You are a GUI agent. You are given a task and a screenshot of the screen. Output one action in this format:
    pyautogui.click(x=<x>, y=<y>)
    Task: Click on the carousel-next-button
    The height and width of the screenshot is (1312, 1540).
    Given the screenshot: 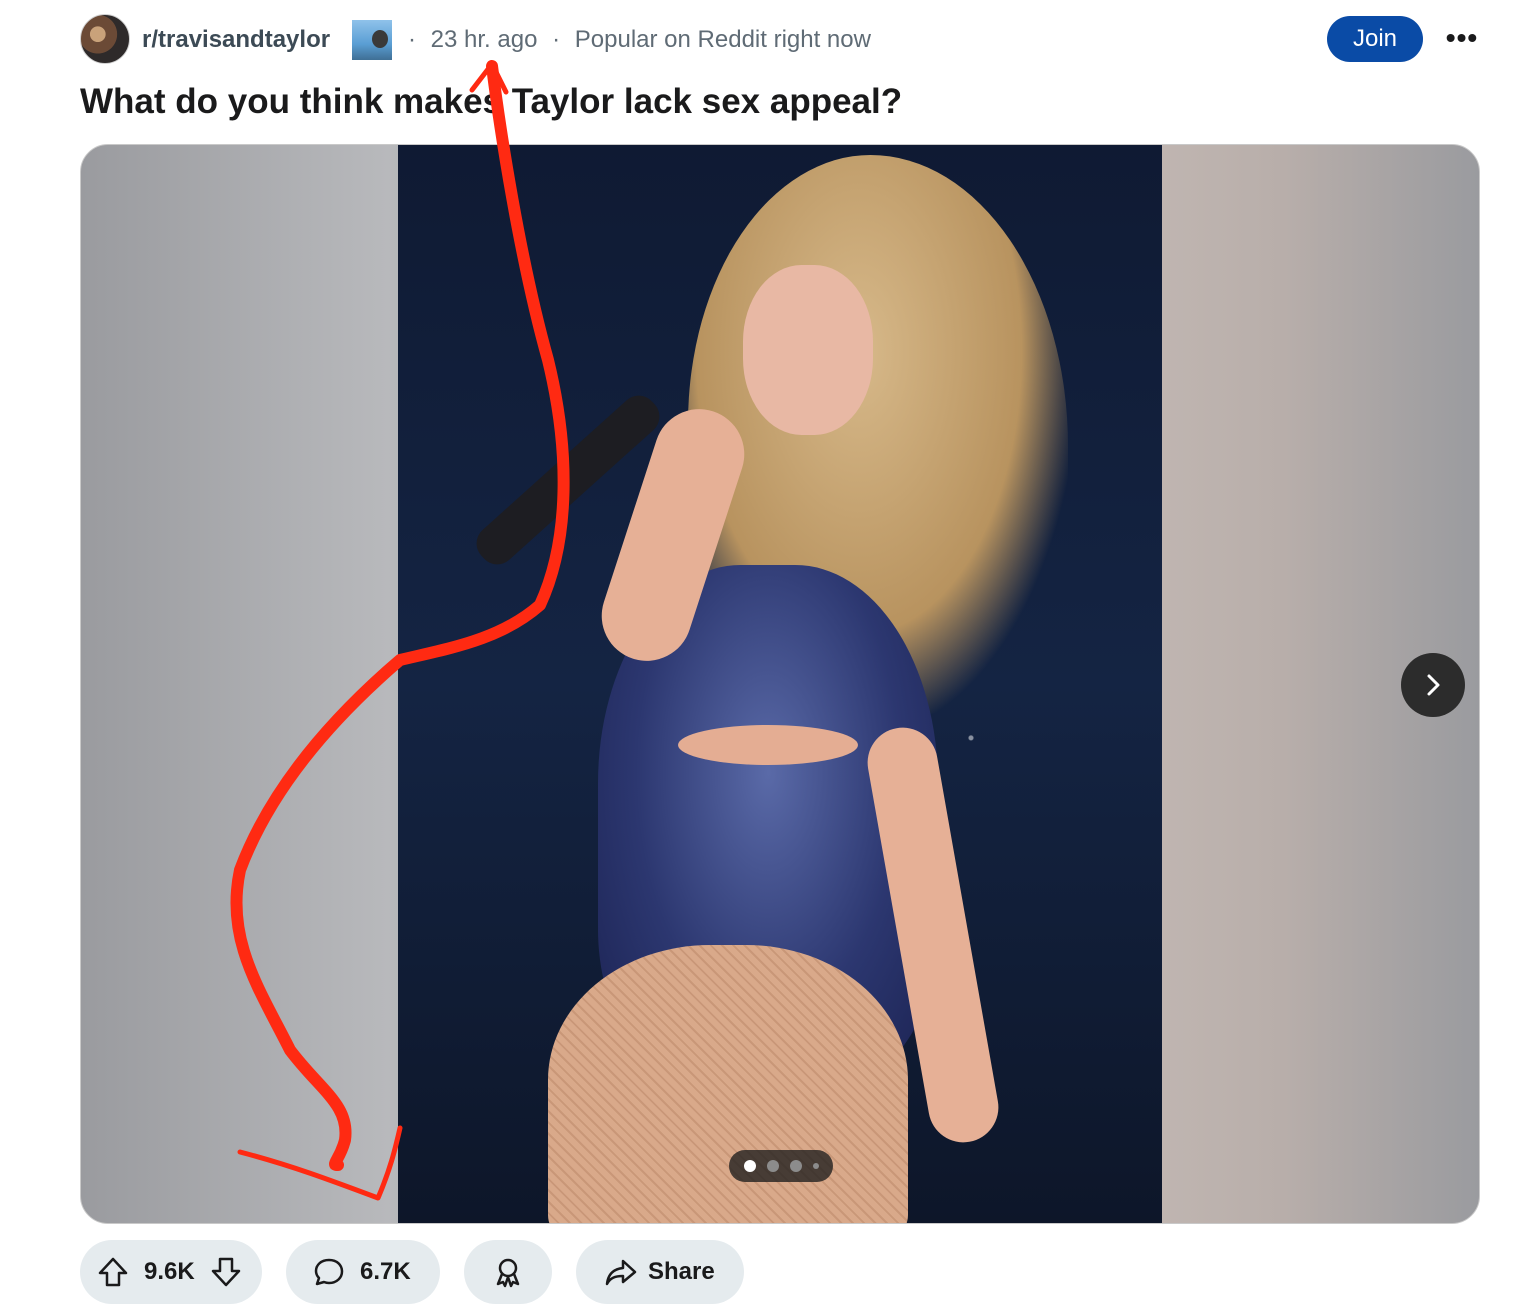 What is the action you would take?
    pyautogui.click(x=1433, y=685)
    